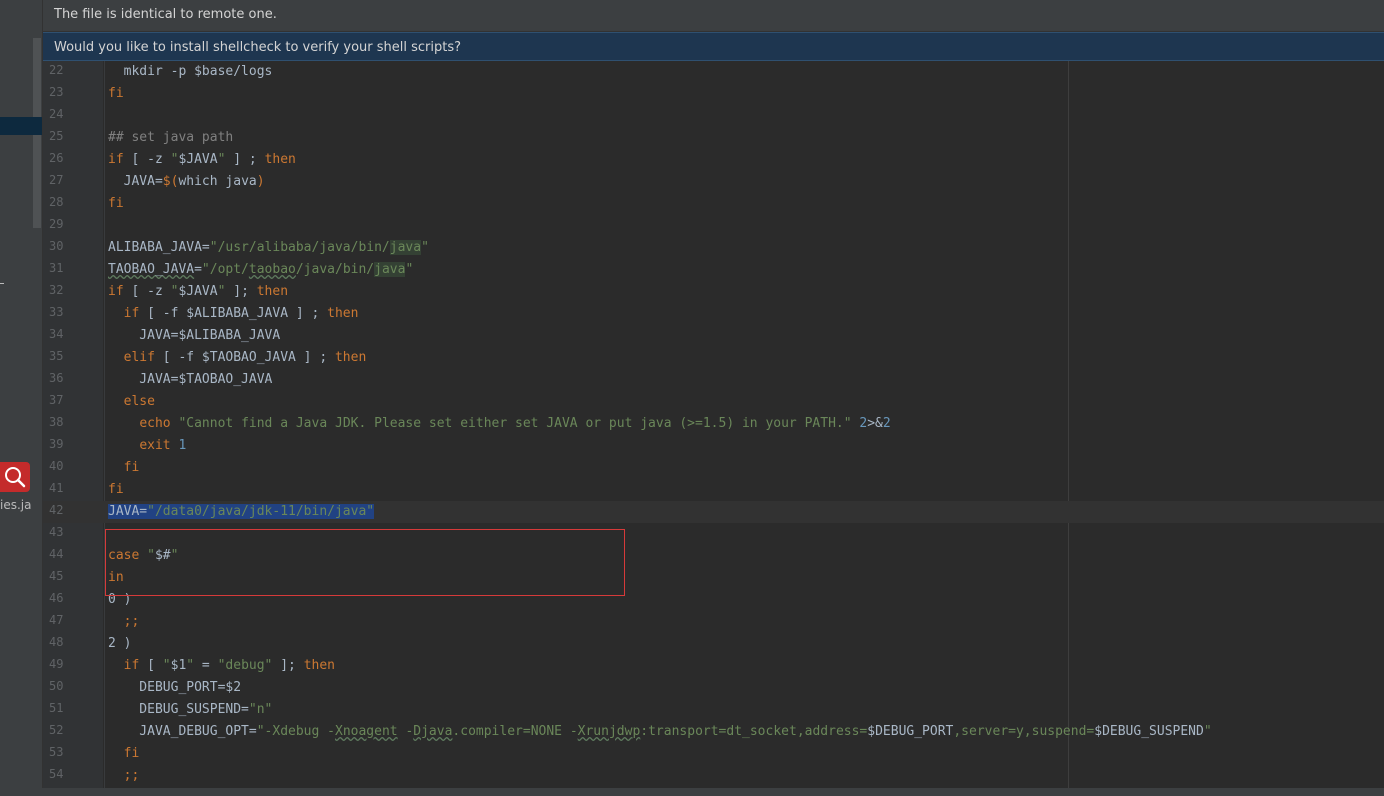 This screenshot has height=796, width=1384. What do you see at coordinates (15, 505) in the screenshot?
I see `project-file-label: ies.ja` at bounding box center [15, 505].